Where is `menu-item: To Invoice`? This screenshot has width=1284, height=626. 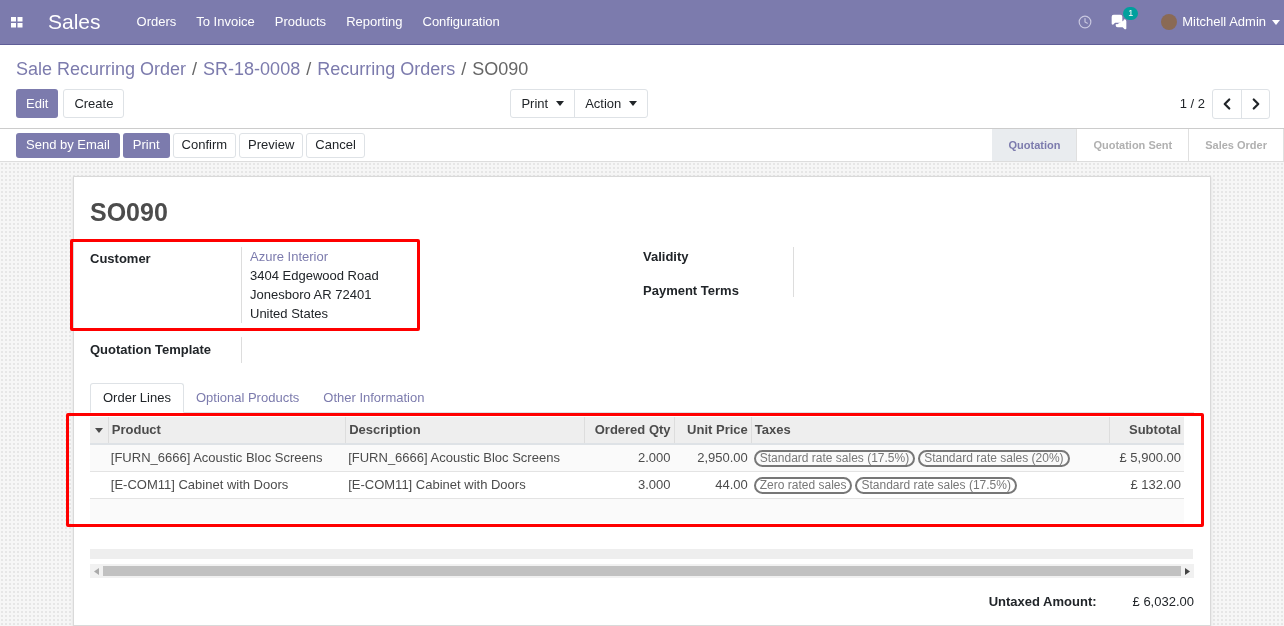 menu-item: To Invoice is located at coordinates (225, 22).